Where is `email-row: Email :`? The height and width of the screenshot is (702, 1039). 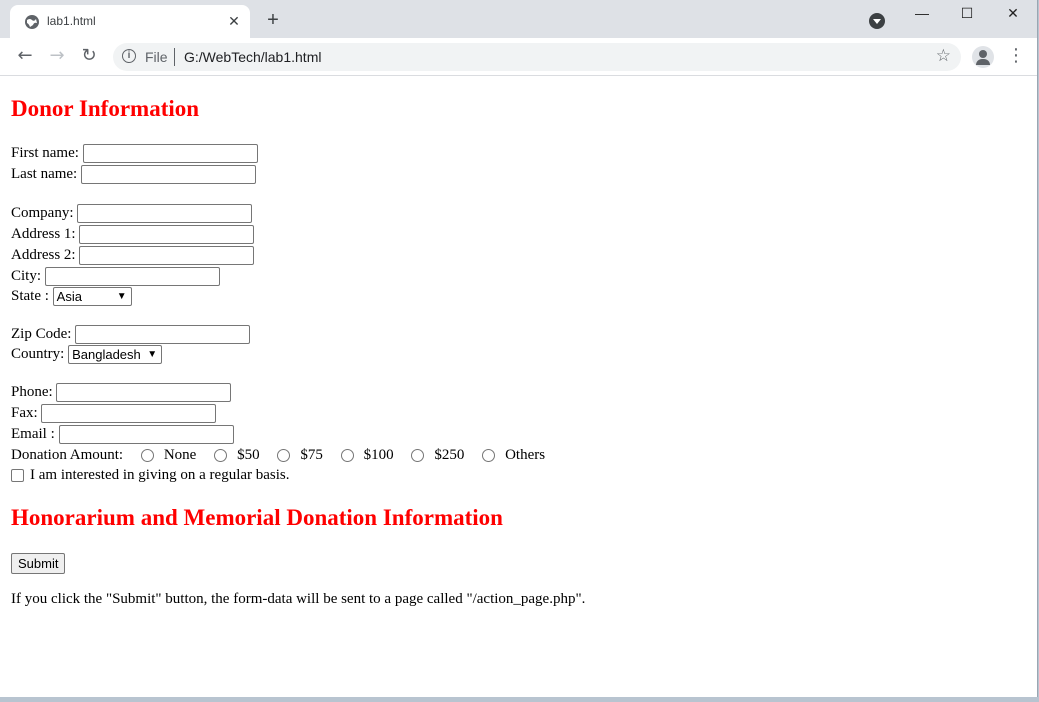 email-row: Email : is located at coordinates (122, 434).